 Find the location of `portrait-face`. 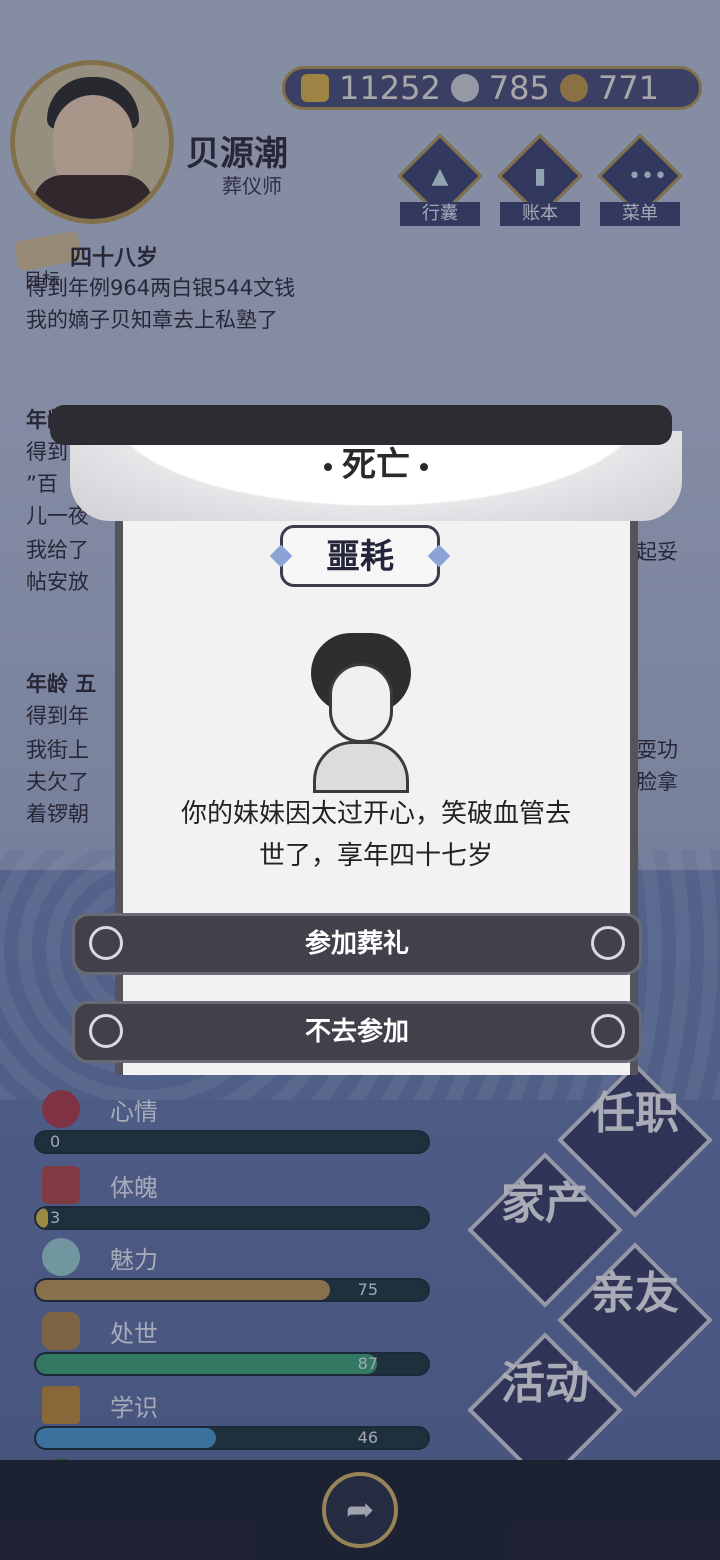

portrait-face is located at coordinates (361, 703).